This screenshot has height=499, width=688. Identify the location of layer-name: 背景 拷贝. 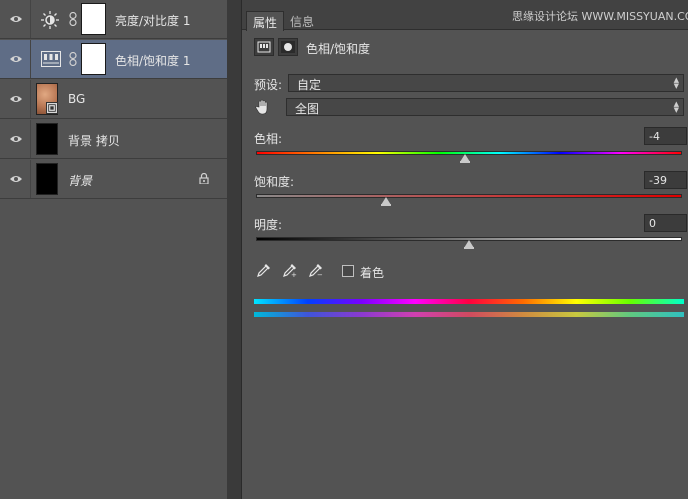
(94, 141).